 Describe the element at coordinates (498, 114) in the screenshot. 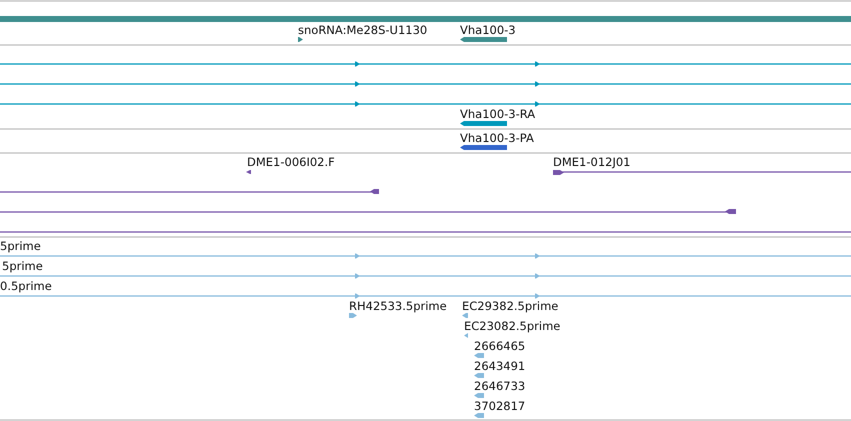

I see `feature-label: Vha100-3-RA` at that location.